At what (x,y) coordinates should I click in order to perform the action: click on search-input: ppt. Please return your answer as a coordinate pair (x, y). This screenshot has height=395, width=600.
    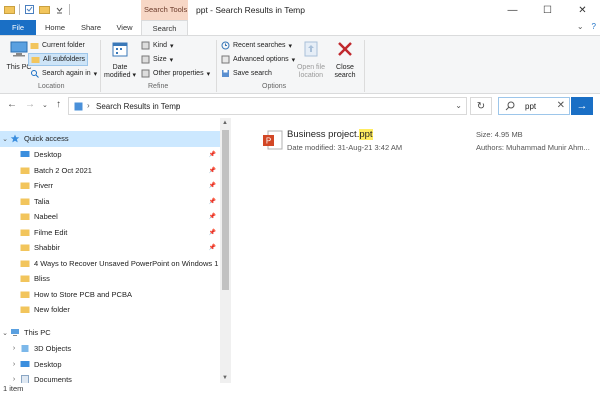
    Looking at the image, I should click on (530, 106).